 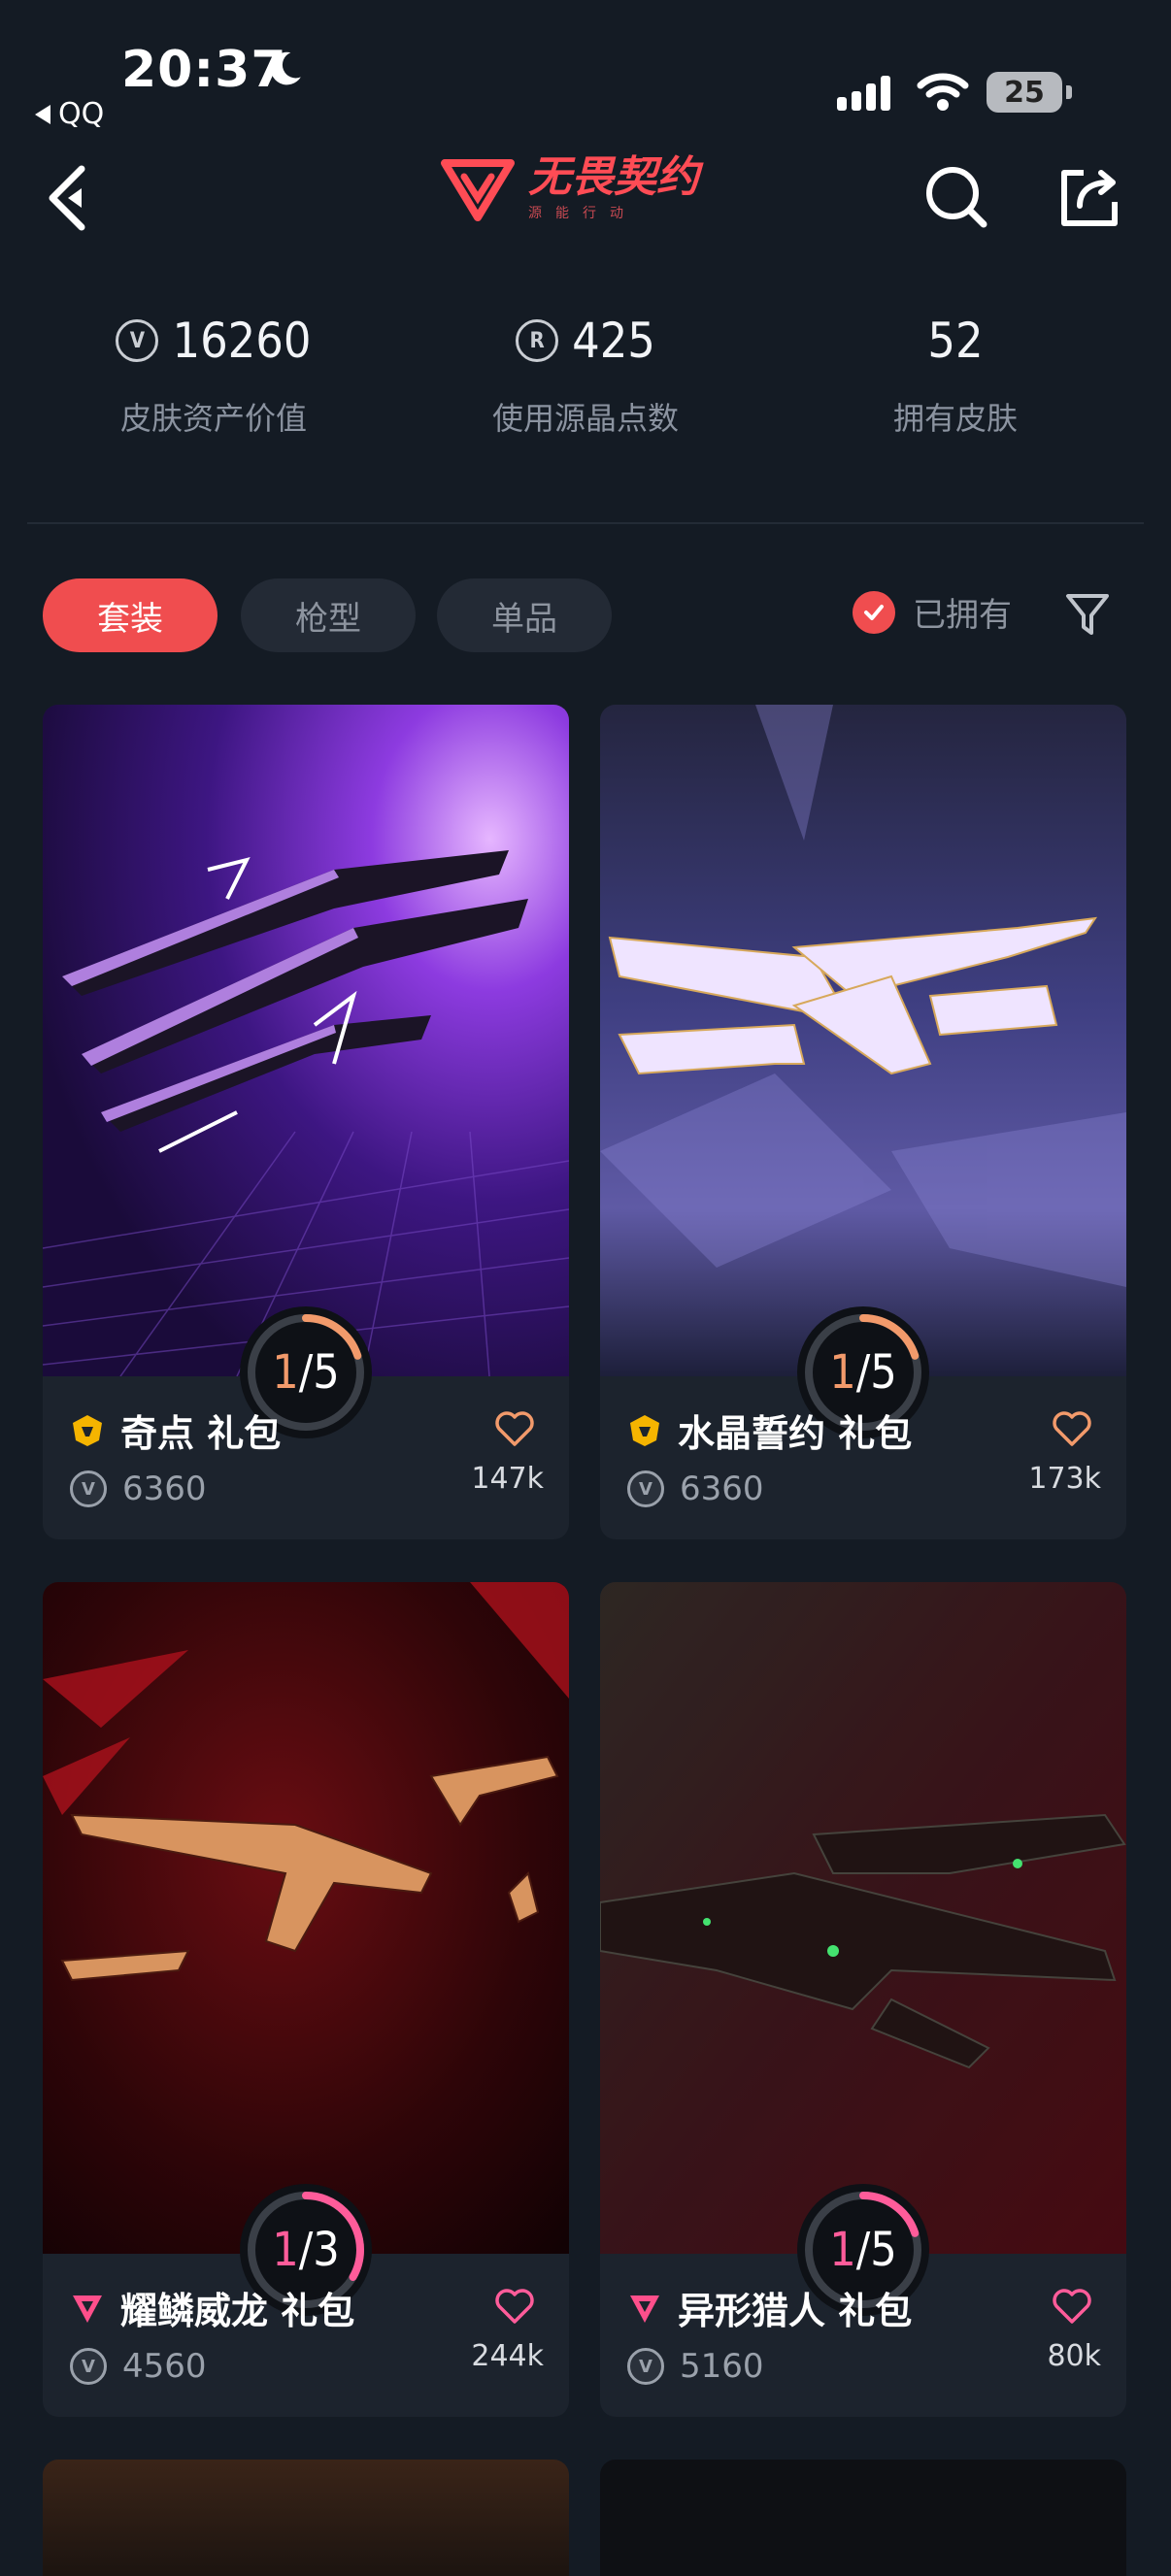 I want to click on stat-value: 52, so click(x=956, y=341).